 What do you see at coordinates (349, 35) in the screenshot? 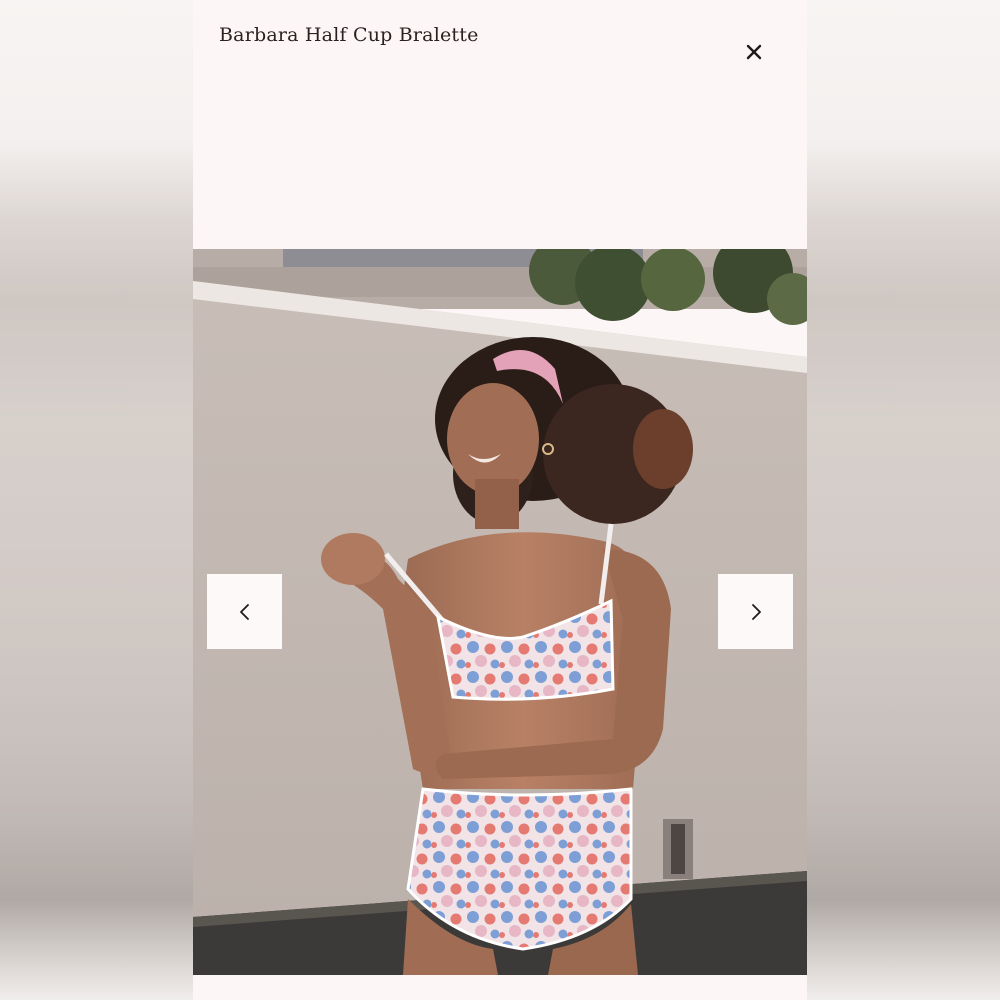
I see `product-title: Barbara Half Cup Bralette` at bounding box center [349, 35].